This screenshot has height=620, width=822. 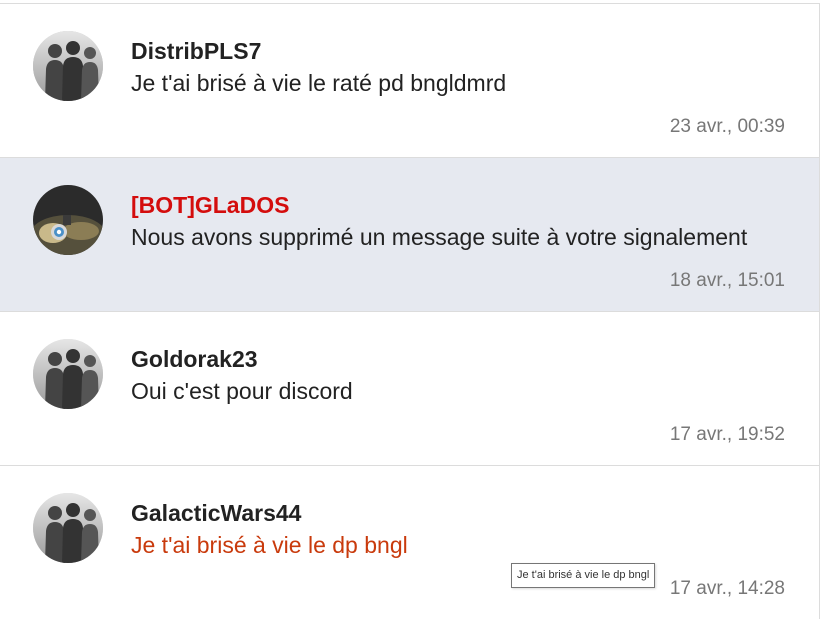 What do you see at coordinates (194, 359) in the screenshot?
I see `conversation-author: Goldorak23` at bounding box center [194, 359].